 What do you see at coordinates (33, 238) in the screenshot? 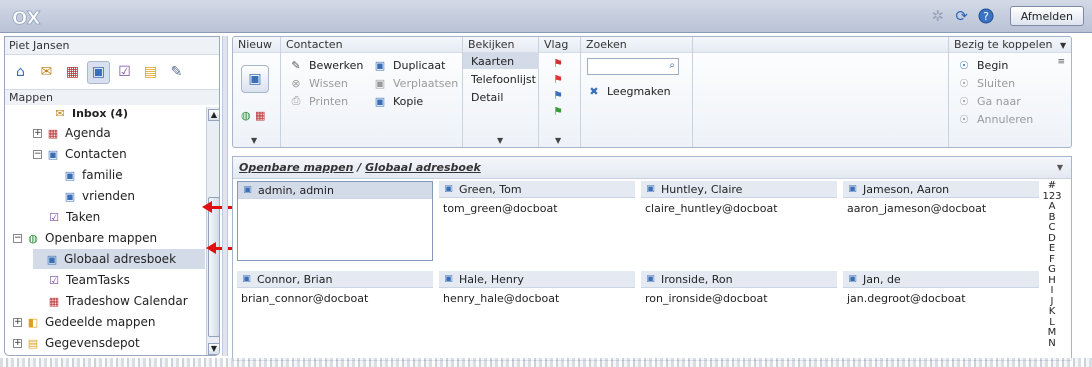
I see `public-folders-icon: ◍` at bounding box center [33, 238].